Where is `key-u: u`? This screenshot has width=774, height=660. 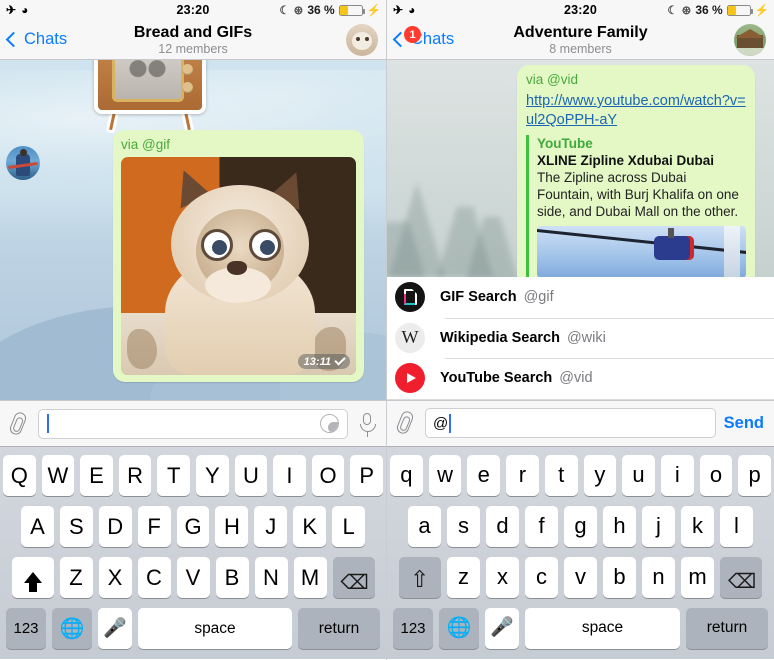 key-u: u is located at coordinates (638, 475).